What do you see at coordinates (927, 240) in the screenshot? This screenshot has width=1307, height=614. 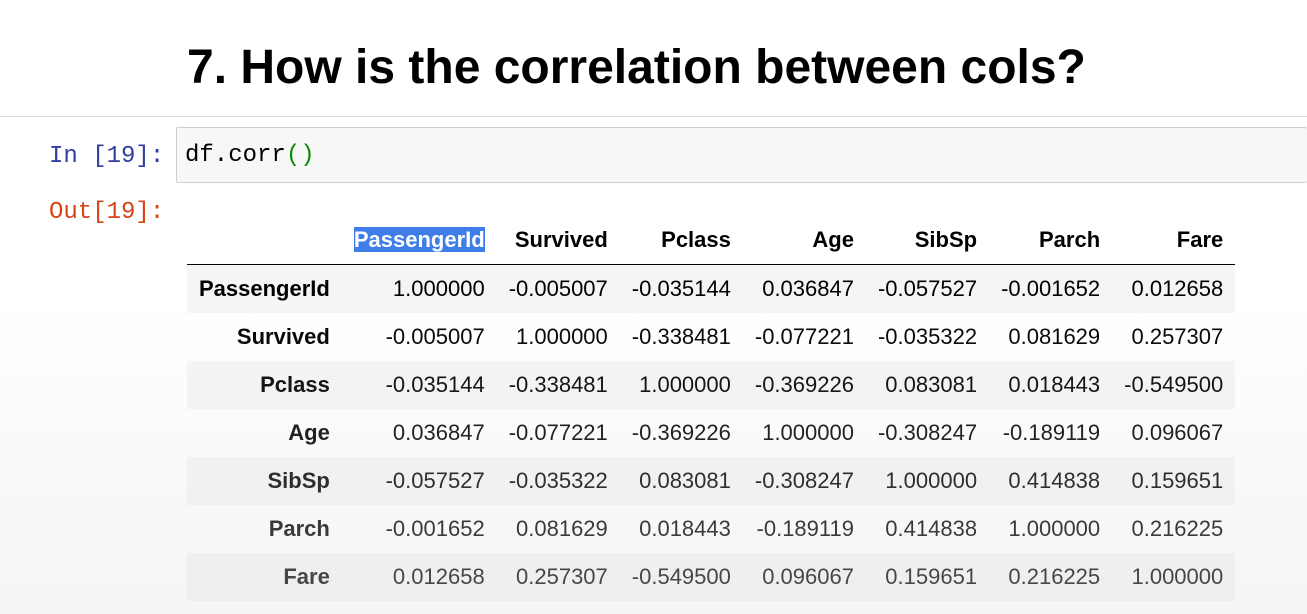 I see `column-header: SibSp` at bounding box center [927, 240].